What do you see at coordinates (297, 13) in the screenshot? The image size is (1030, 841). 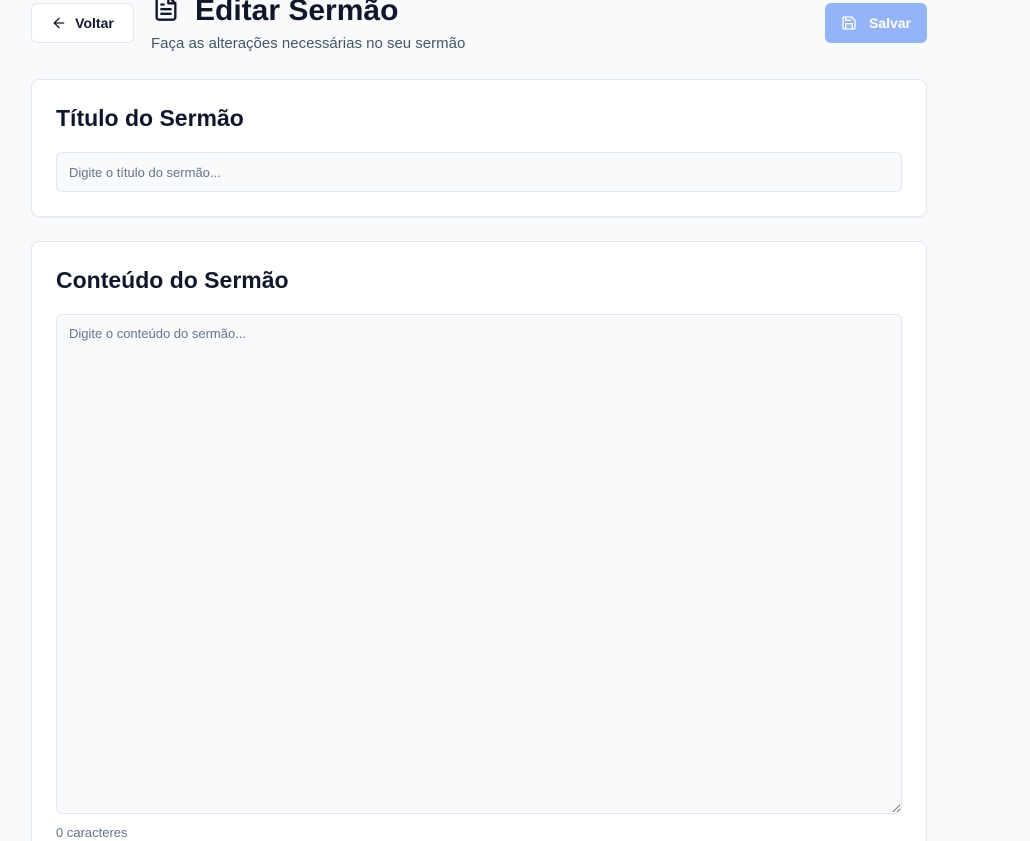 I see `page-title: Editar Sermão` at bounding box center [297, 13].